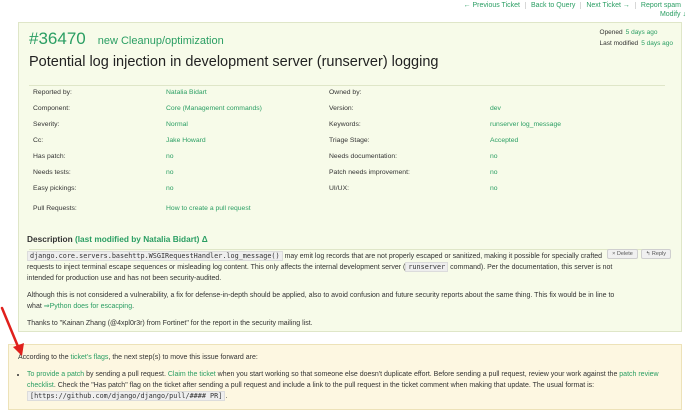 Image resolution: width=690 pixels, height=416 pixels. What do you see at coordinates (427, 267) in the screenshot?
I see `inline-code: runserver` at bounding box center [427, 267].